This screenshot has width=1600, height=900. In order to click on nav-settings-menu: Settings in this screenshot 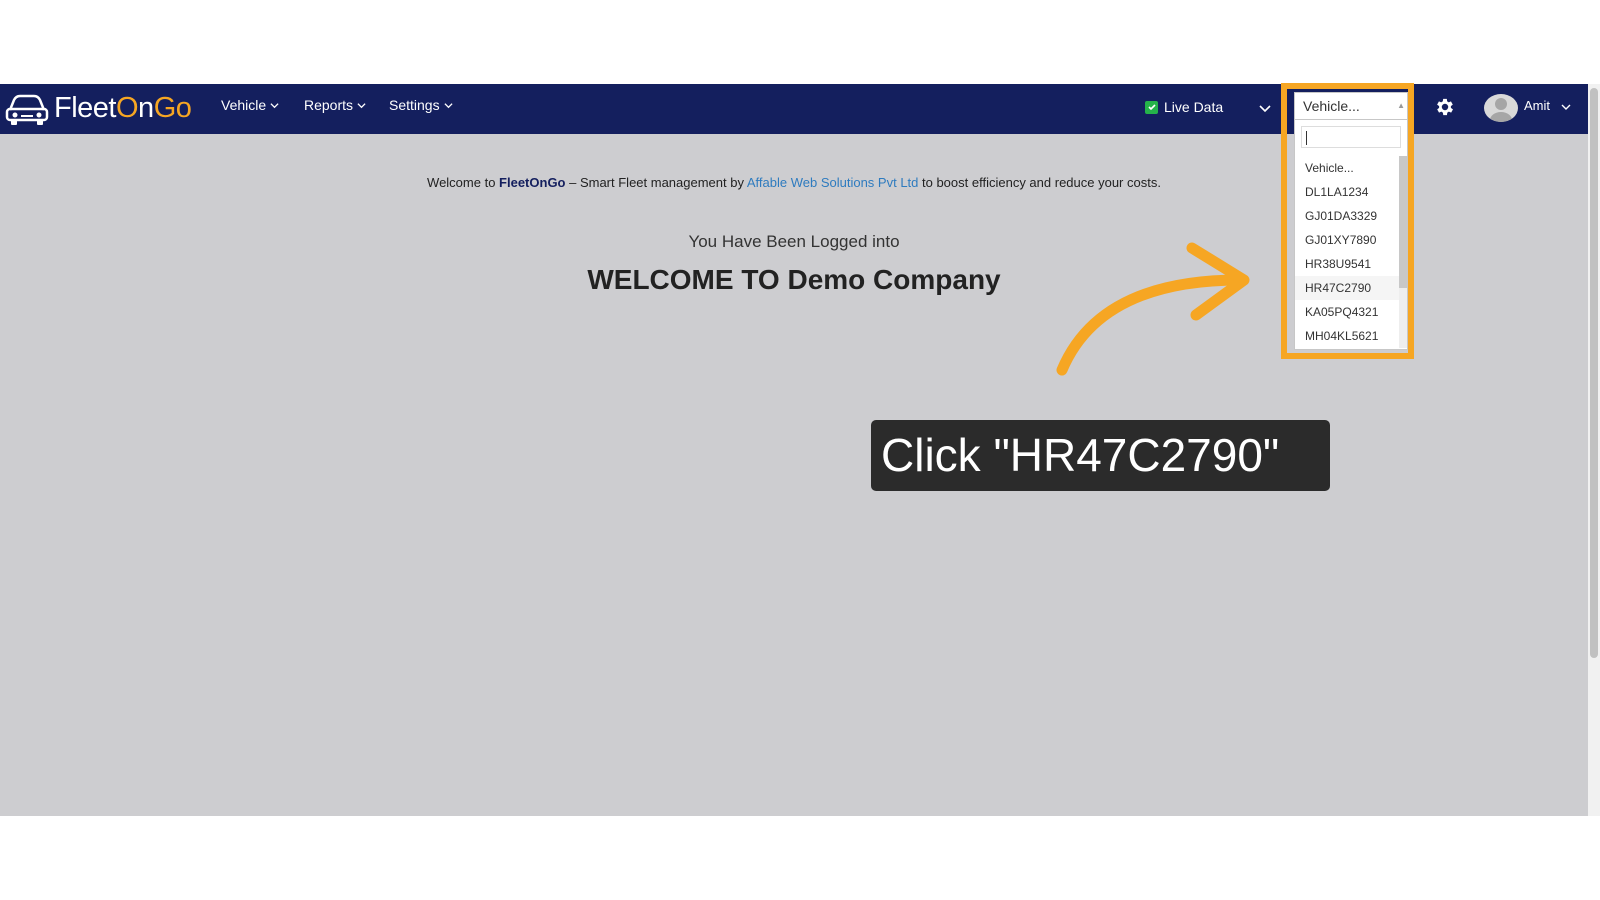, I will do `click(421, 105)`.